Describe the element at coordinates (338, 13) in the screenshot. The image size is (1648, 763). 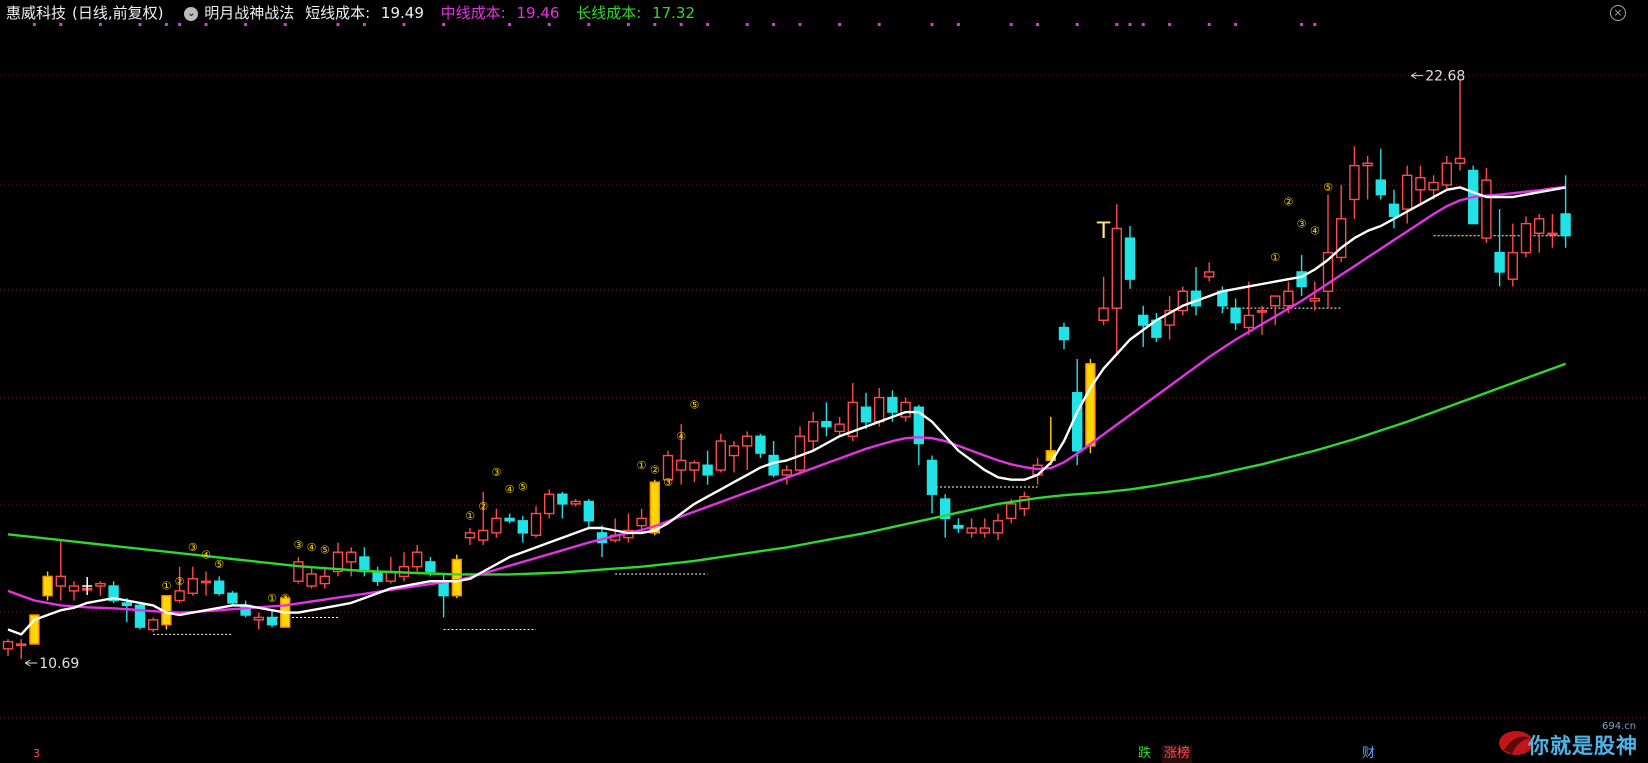
I see `short-cost-label: 短线成本:` at that location.